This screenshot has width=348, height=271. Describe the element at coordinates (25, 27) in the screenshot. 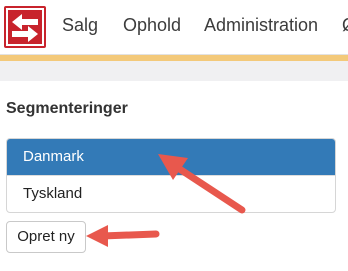

I see `logo-swap-arrows-icon` at that location.